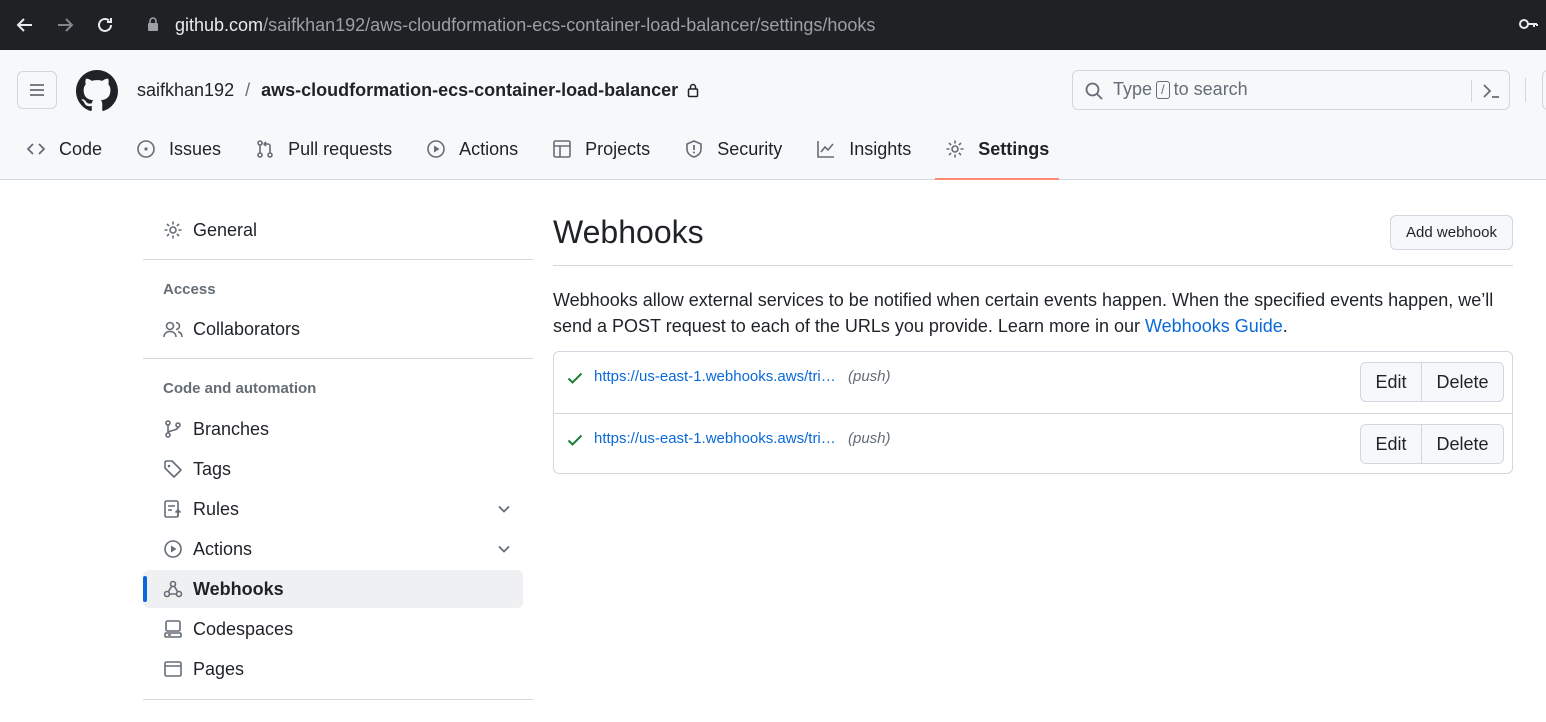 This screenshot has height=722, width=1546. I want to click on command-palette-icon, so click(1491, 91).